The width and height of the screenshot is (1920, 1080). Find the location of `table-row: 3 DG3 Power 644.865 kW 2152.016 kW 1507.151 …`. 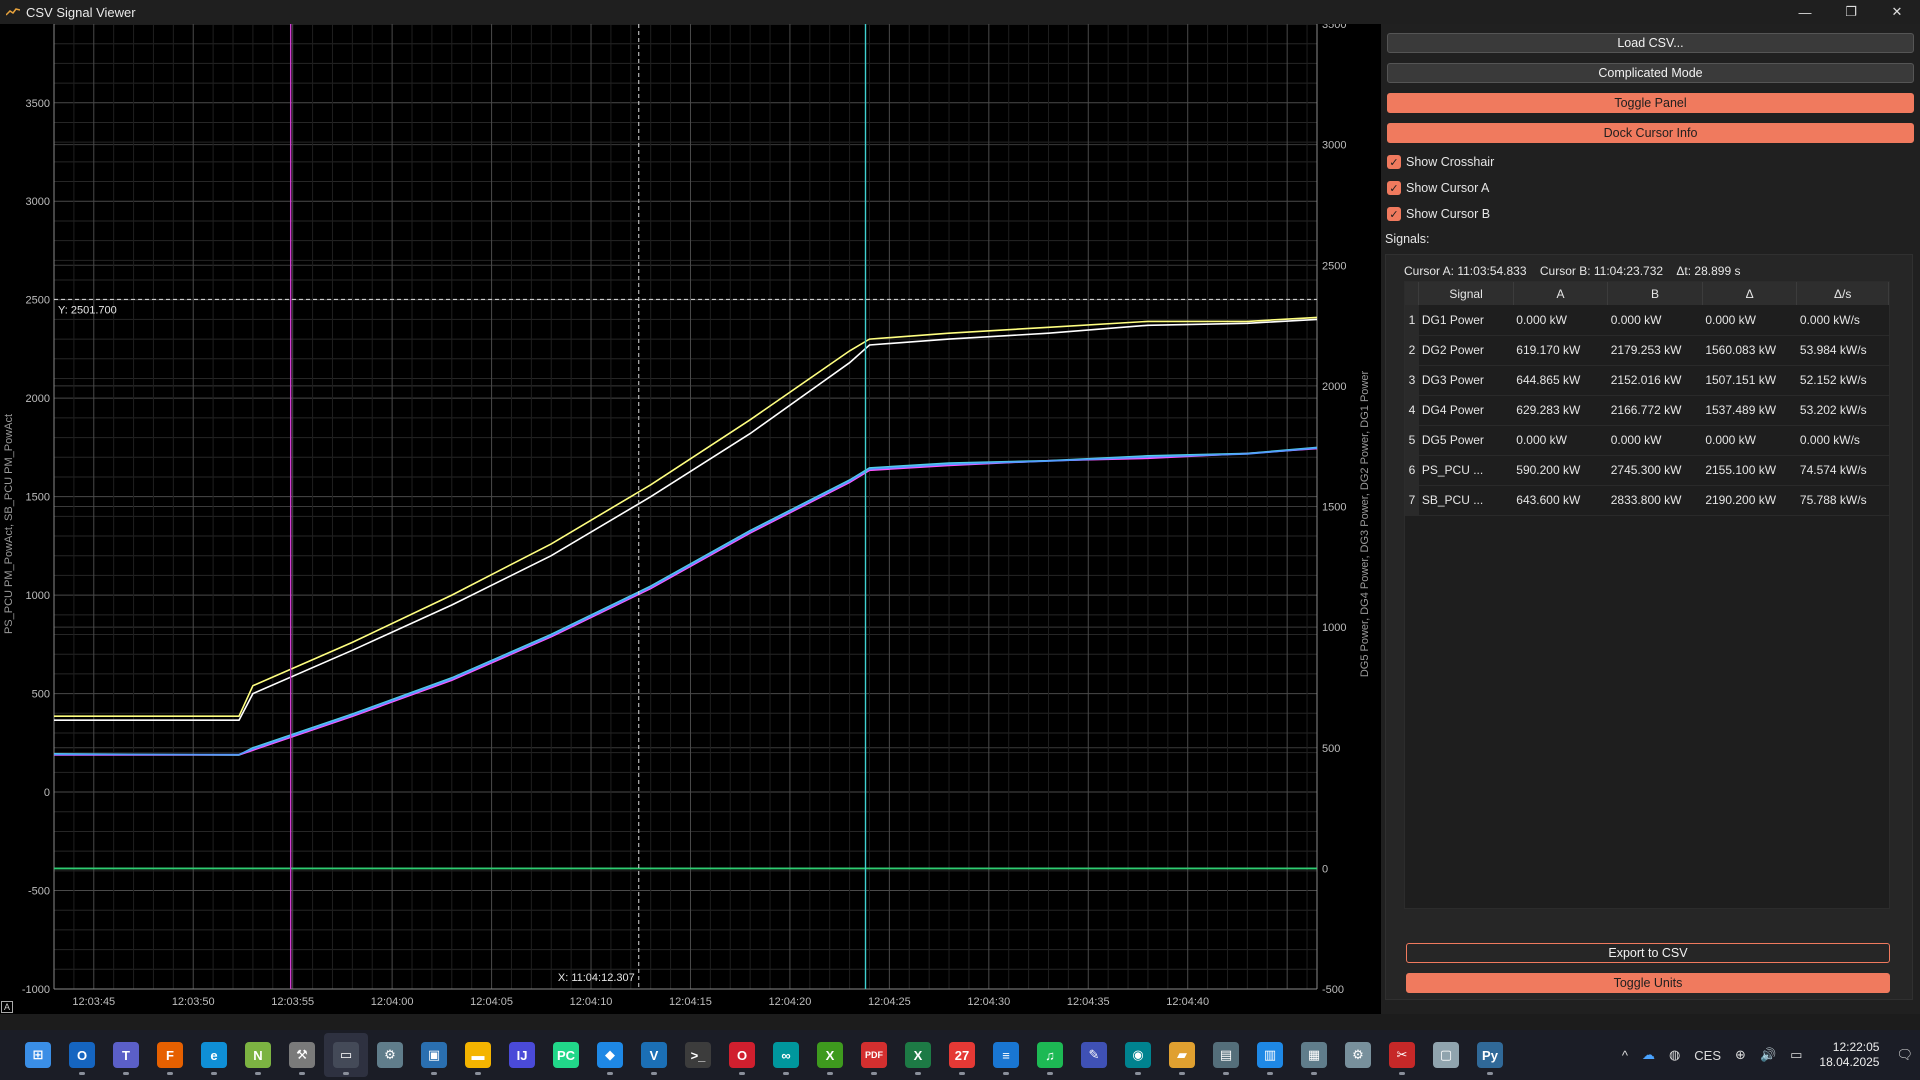

table-row: 3 DG3 Power 644.865 kW 2152.016 kW 1507.151 … is located at coordinates (1647, 380).